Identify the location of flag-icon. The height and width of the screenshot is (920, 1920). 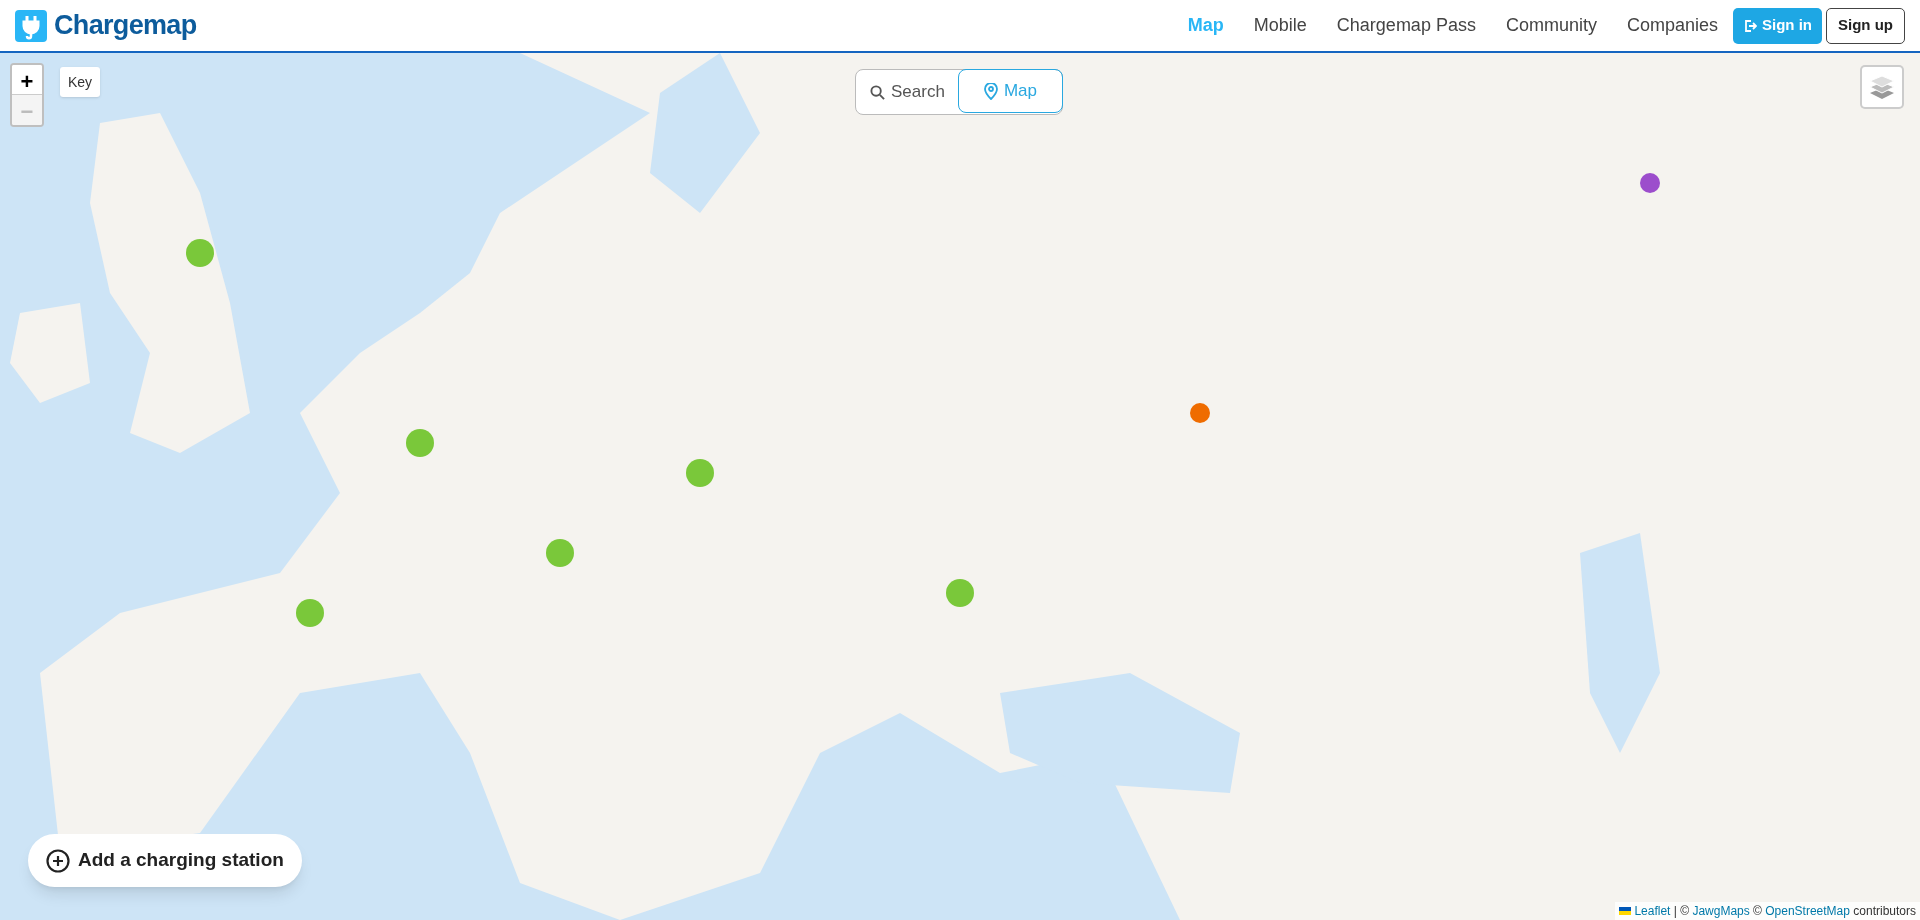
(1625, 911).